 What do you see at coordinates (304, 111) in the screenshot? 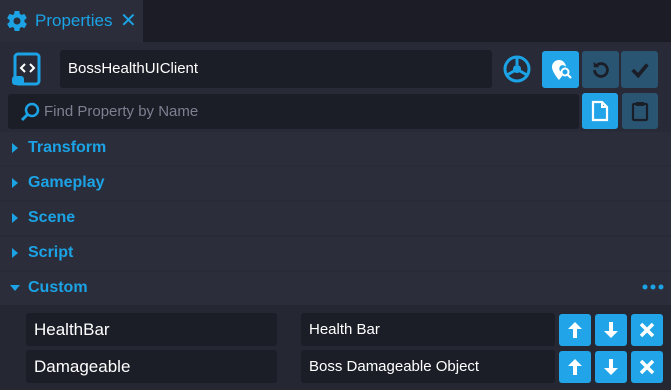
I see `search-input` at bounding box center [304, 111].